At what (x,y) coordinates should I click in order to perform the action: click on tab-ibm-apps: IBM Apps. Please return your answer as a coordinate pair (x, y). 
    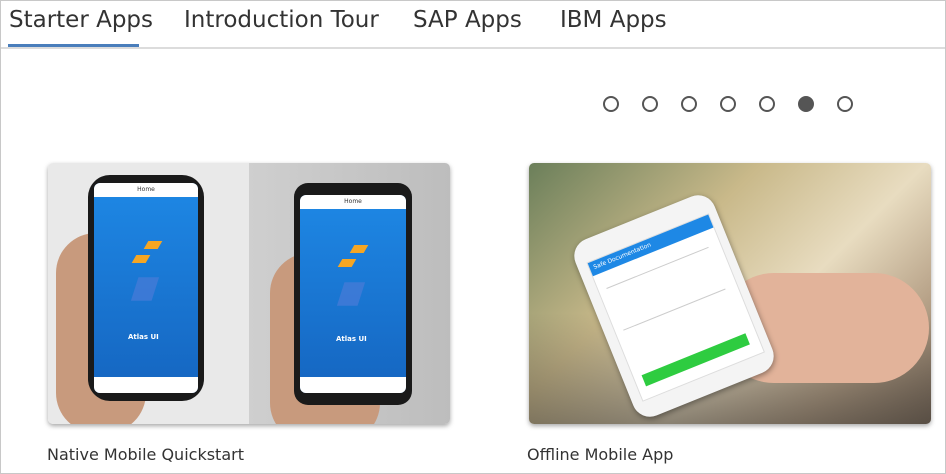
    Looking at the image, I should click on (613, 20).